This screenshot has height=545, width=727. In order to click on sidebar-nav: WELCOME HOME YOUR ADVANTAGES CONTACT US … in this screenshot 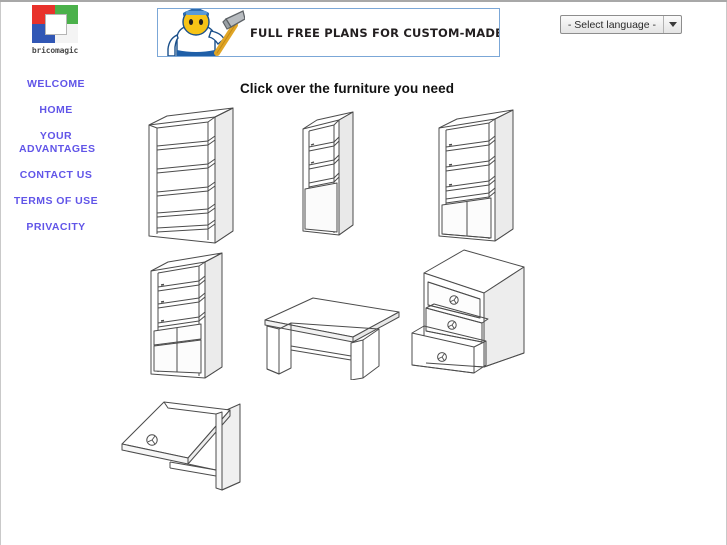, I will do `click(56, 162)`.